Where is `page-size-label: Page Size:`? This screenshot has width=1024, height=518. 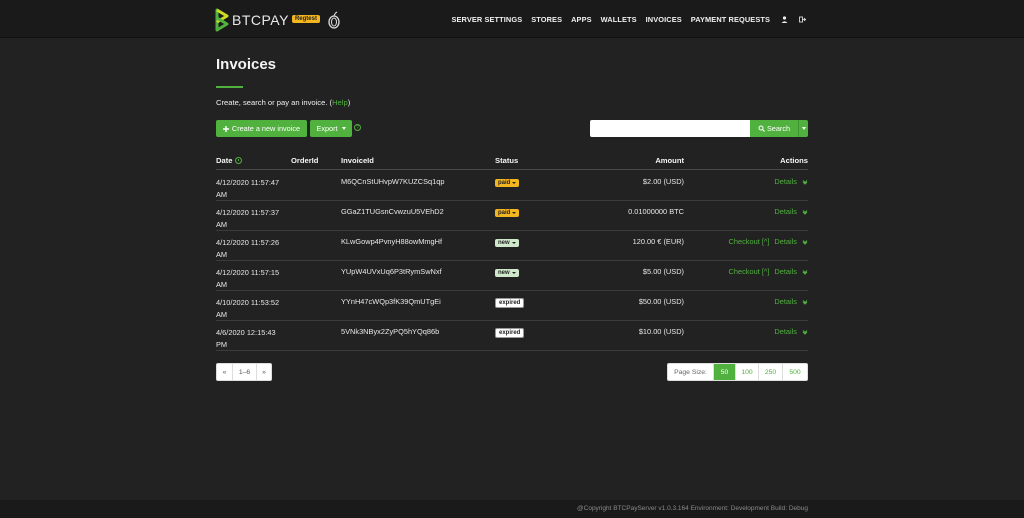
page-size-label: Page Size: is located at coordinates (691, 372).